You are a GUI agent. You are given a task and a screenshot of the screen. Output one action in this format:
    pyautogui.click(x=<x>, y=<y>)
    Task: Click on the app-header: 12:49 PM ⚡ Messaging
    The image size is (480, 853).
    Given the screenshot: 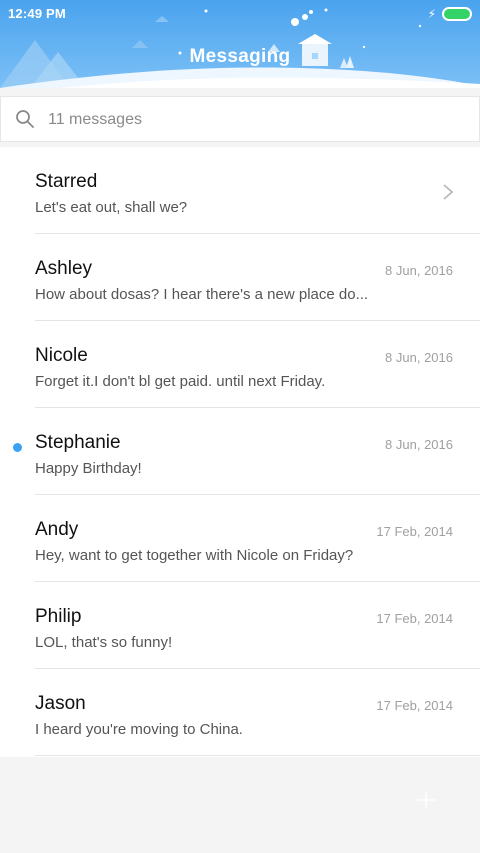 What is the action you would take?
    pyautogui.click(x=240, y=44)
    